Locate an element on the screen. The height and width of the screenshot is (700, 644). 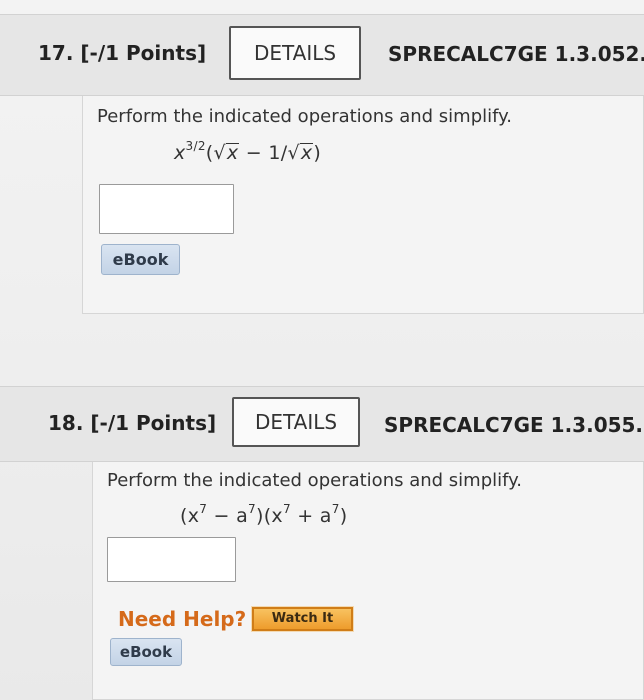
expression-minus-a: − a is located at coordinates (228, 516).